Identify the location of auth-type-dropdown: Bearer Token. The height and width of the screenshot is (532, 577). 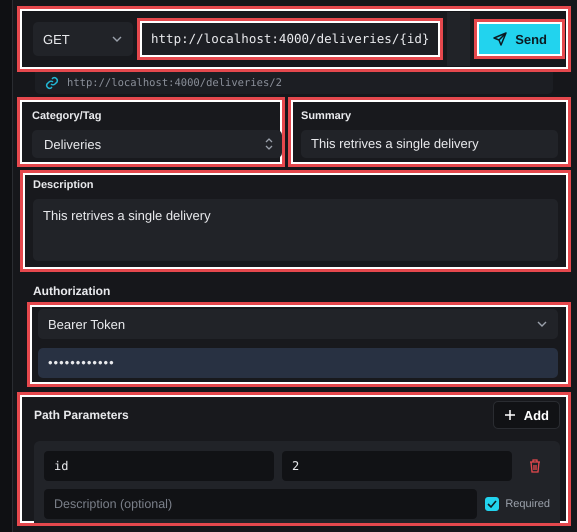
(298, 324).